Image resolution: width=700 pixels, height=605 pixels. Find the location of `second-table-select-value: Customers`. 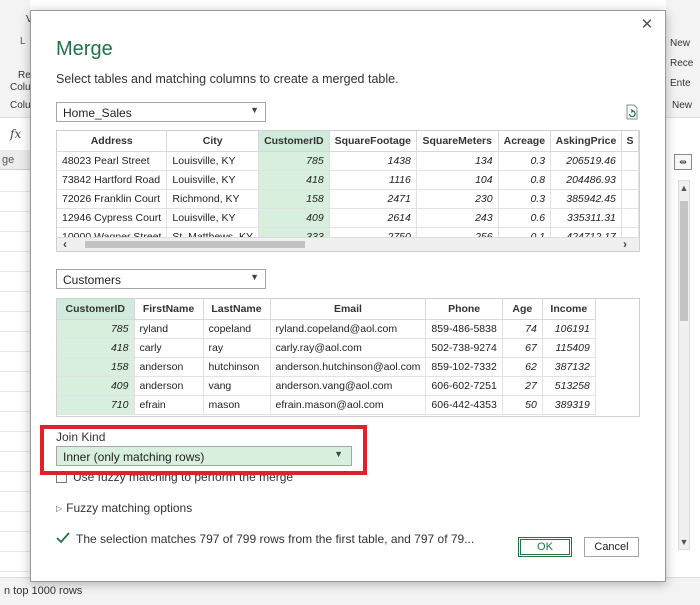

second-table-select-value: Customers is located at coordinates (92, 280).